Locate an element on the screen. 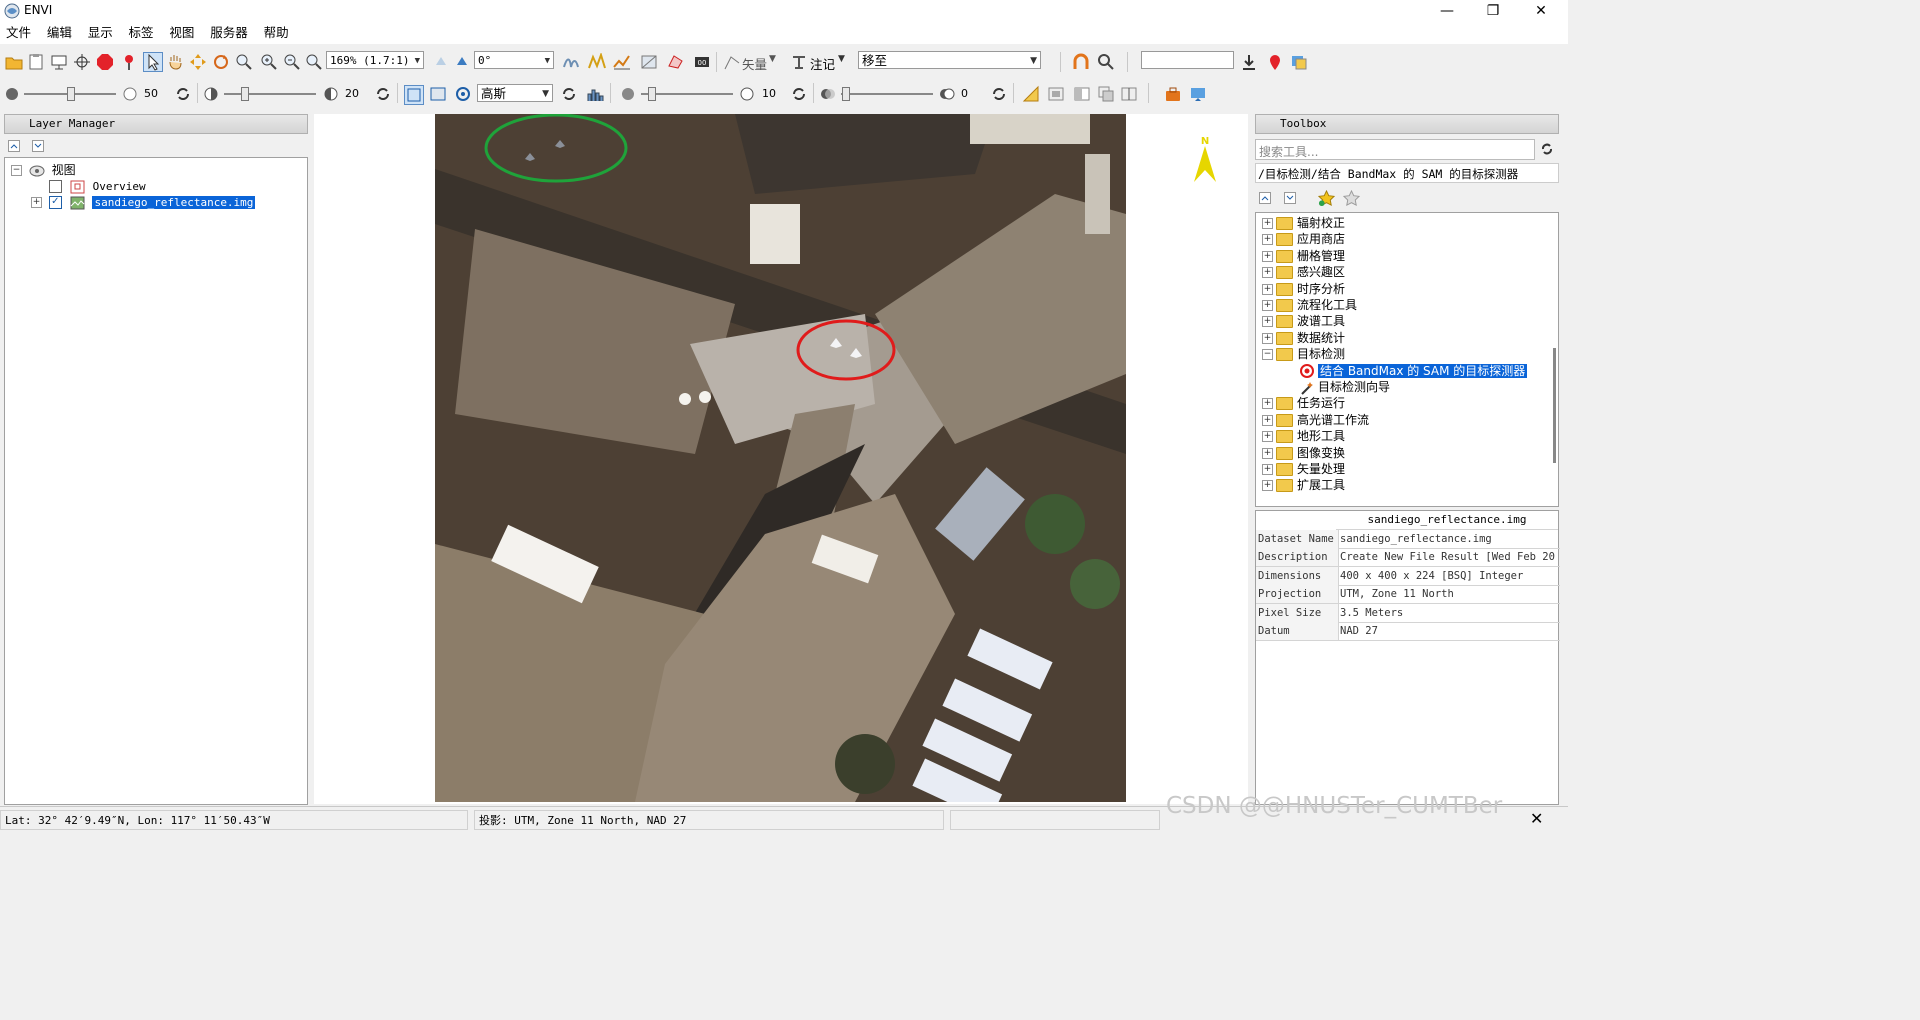  brightness-slider-thumb is located at coordinates (71, 94).